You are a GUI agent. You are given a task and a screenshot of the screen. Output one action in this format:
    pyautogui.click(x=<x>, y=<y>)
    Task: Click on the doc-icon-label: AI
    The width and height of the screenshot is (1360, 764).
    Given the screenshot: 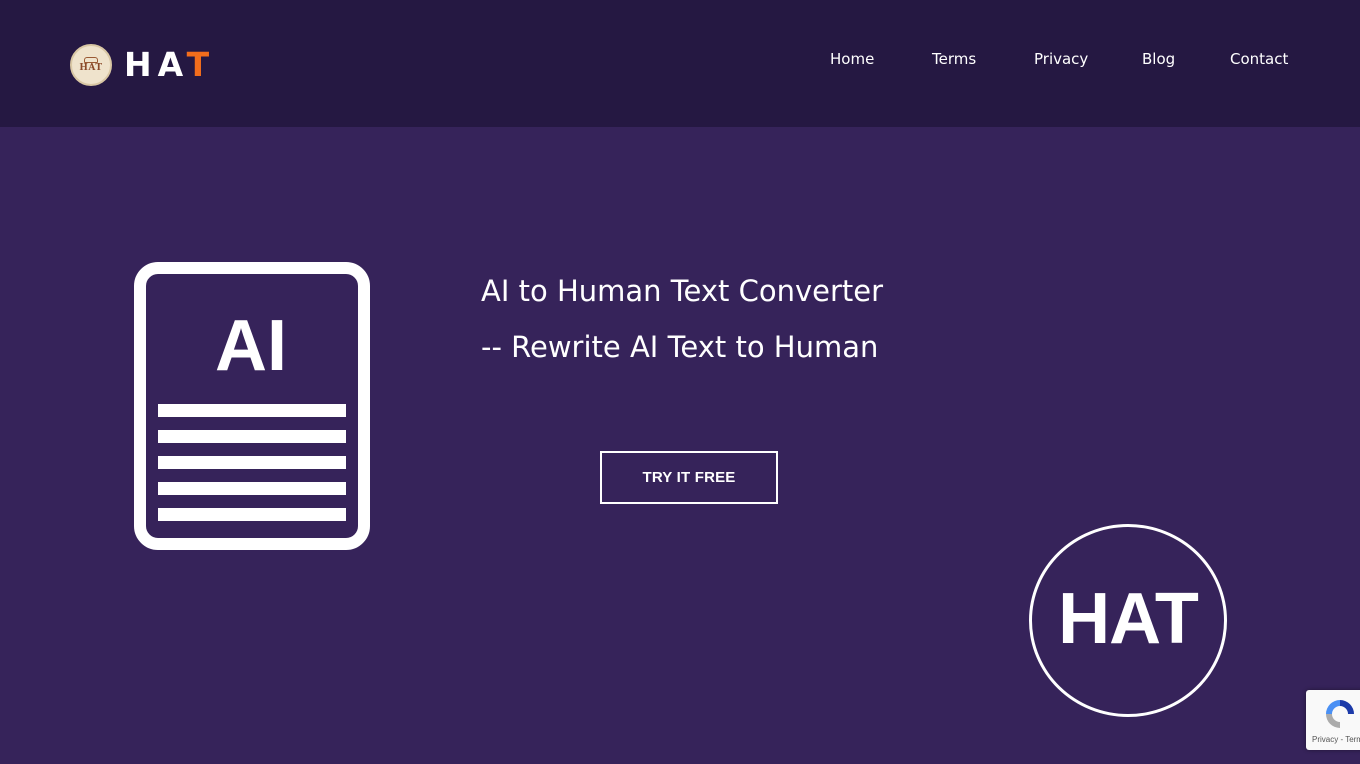 What is the action you would take?
    pyautogui.click(x=251, y=346)
    